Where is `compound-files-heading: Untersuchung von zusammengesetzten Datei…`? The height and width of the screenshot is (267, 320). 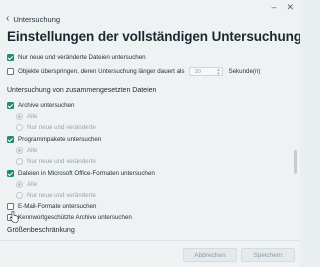 compound-files-heading: Untersuchung von zusammengesetzten Datei… is located at coordinates (82, 90).